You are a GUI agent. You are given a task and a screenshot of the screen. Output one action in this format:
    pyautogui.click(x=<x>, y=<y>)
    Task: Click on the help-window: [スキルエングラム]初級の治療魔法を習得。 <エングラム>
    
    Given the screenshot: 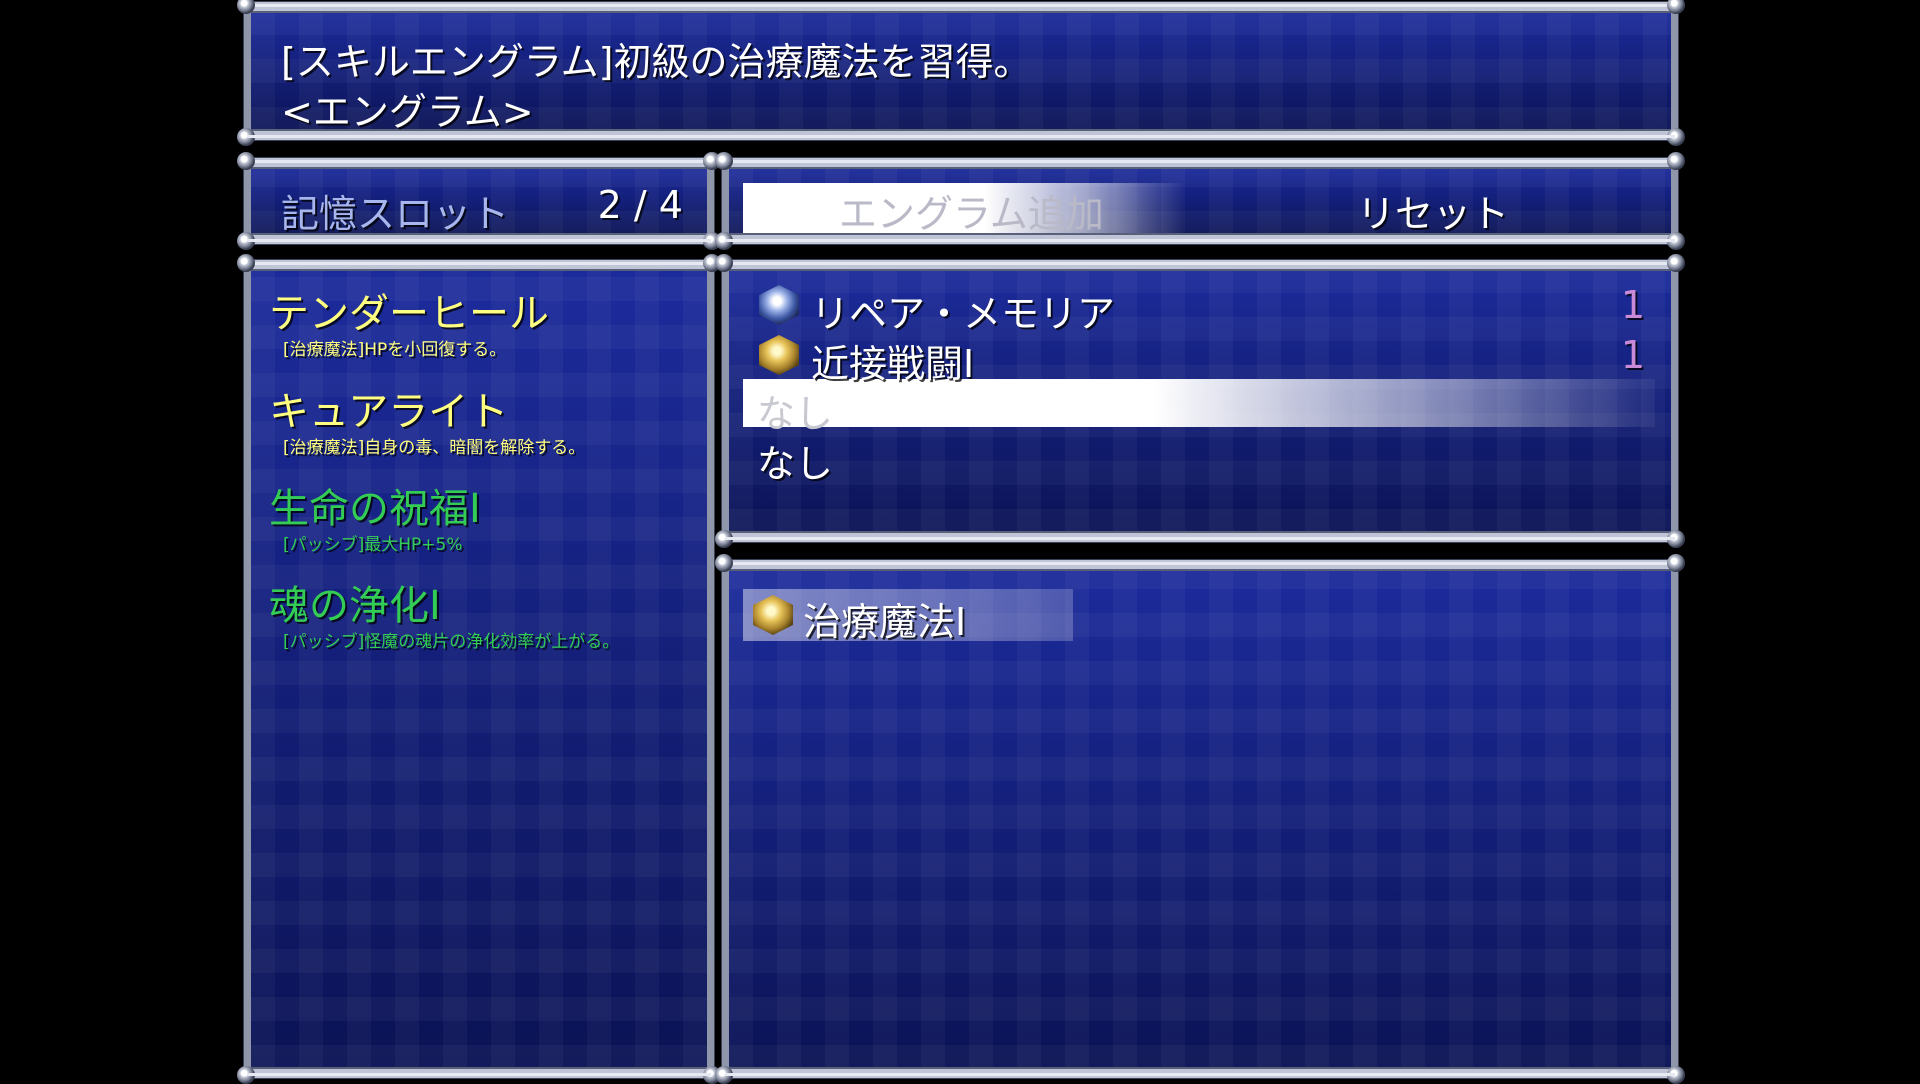 What is the action you would take?
    pyautogui.click(x=961, y=73)
    